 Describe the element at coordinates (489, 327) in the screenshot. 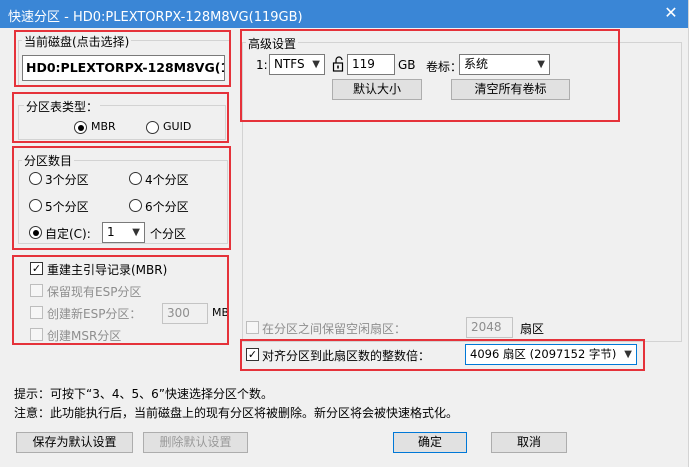

I see `reserve-sectors-input: 2048` at that location.